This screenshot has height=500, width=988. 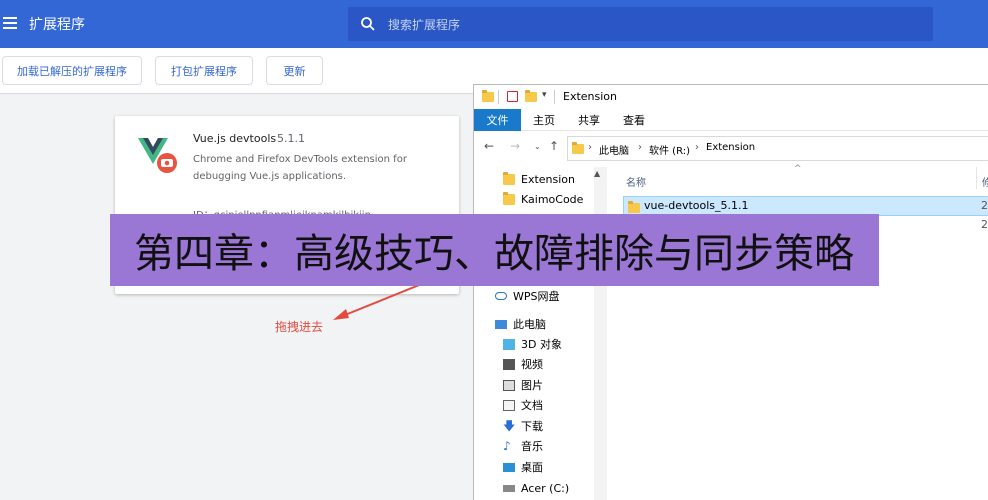 What do you see at coordinates (554, 146) in the screenshot?
I see `up-arrow-icon: ↑` at bounding box center [554, 146].